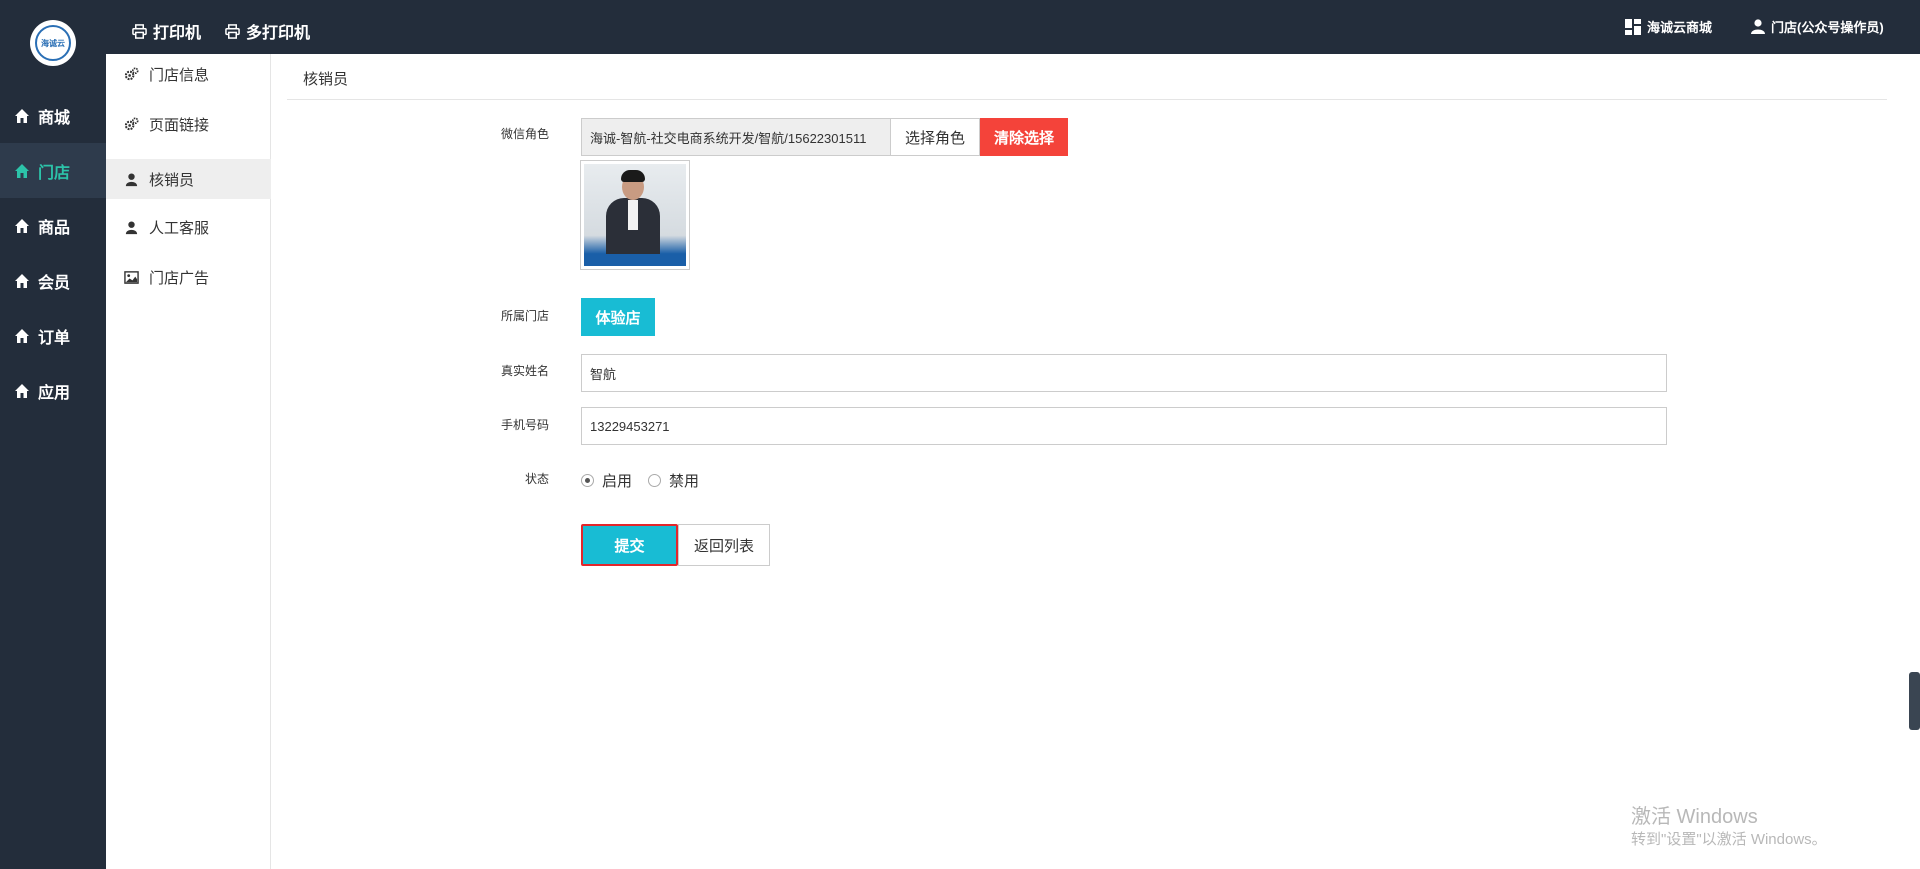 The image size is (1920, 869). I want to click on clear-selection-button: 清除选择, so click(1024, 137).